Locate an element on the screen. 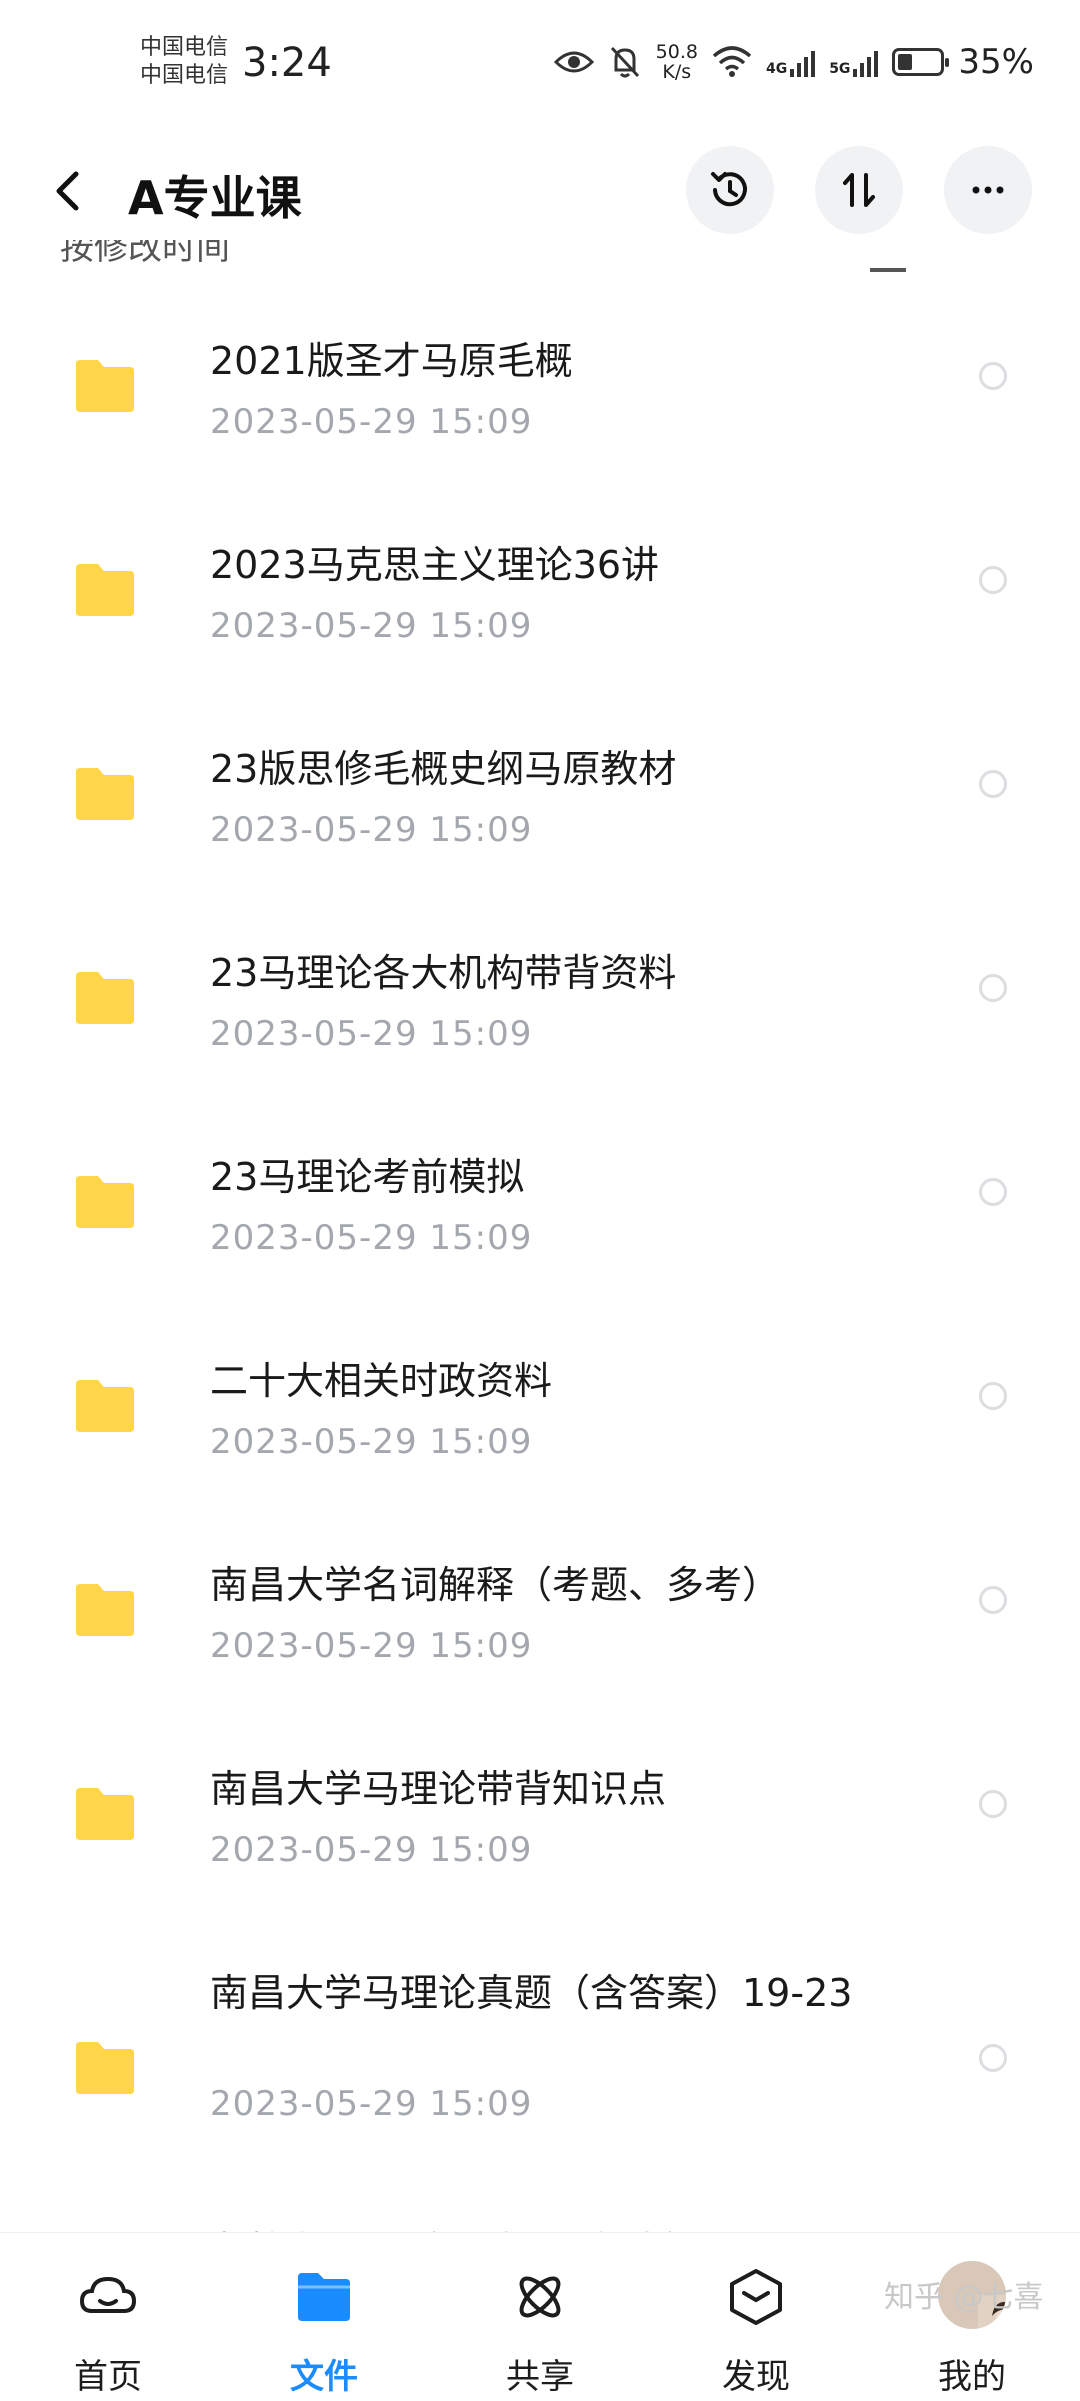 This screenshot has width=1080, height=2401. cube-icon is located at coordinates (756, 2297).